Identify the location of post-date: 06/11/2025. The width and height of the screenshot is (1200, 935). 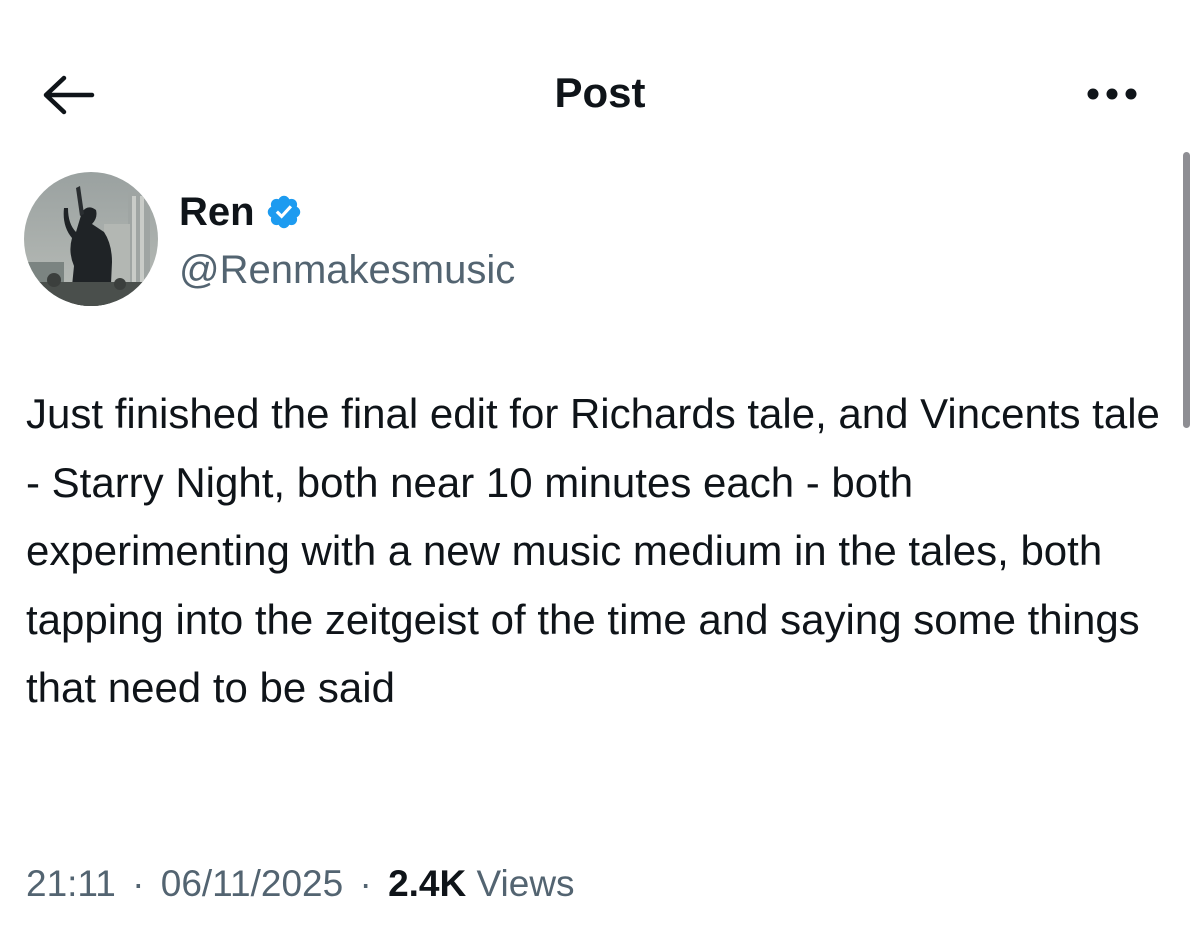
(252, 883).